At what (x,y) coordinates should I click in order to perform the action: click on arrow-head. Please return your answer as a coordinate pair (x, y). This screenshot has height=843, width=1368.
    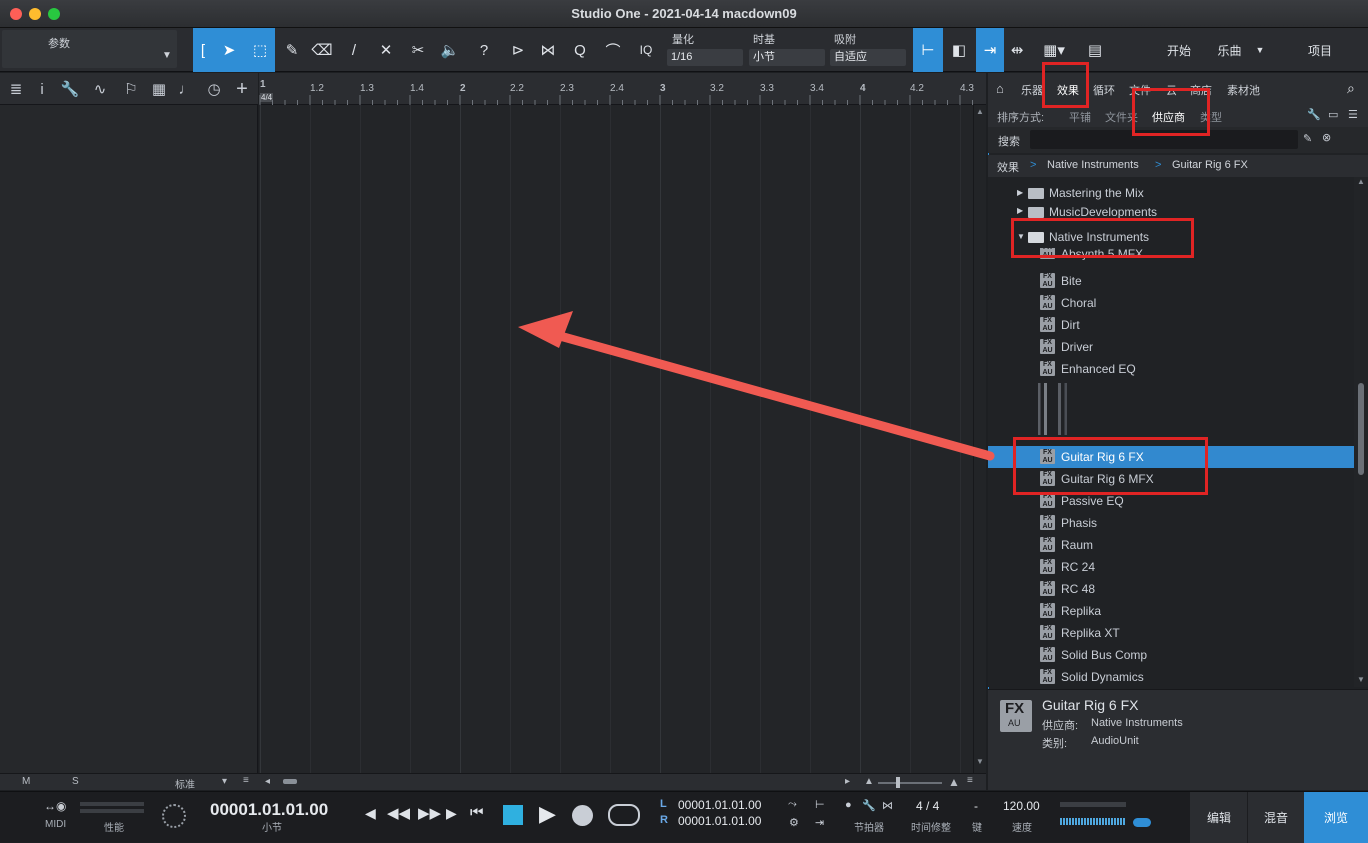
    Looking at the image, I should click on (545, 329).